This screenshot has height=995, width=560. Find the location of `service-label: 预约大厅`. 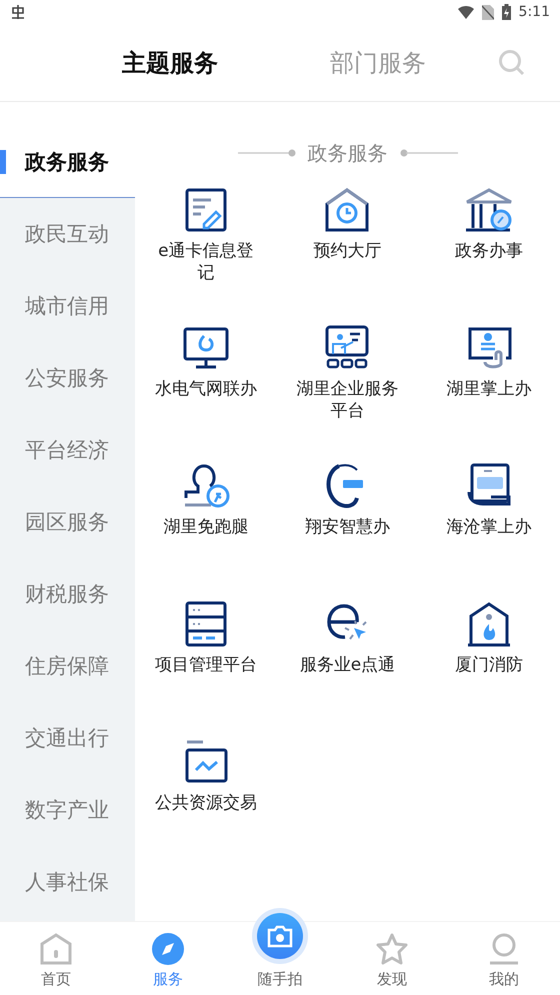

service-label: 预约大厅 is located at coordinates (347, 251).